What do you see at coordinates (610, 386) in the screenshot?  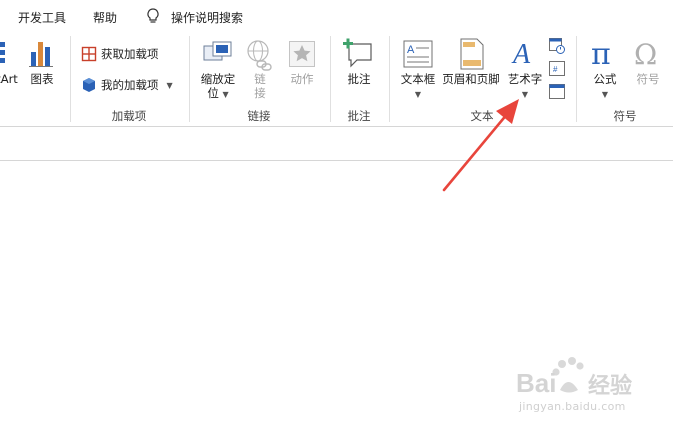 I see `watermark-brand-suffix: 经验` at bounding box center [610, 386].